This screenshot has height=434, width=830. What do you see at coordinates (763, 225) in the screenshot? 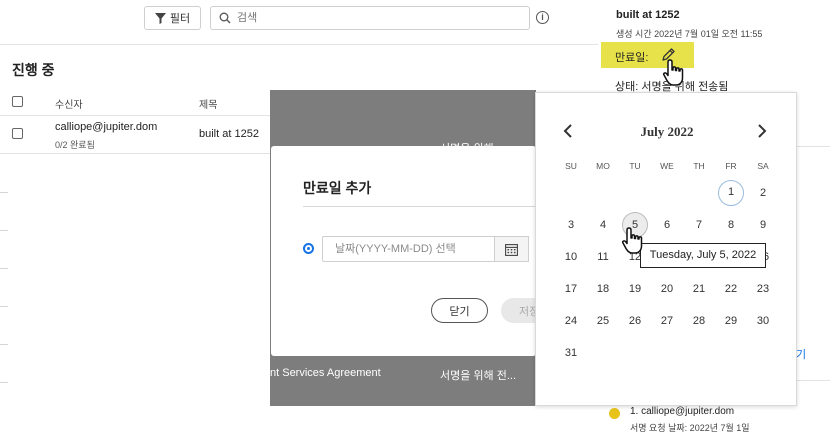
I see `calendar-day: 9` at bounding box center [763, 225].